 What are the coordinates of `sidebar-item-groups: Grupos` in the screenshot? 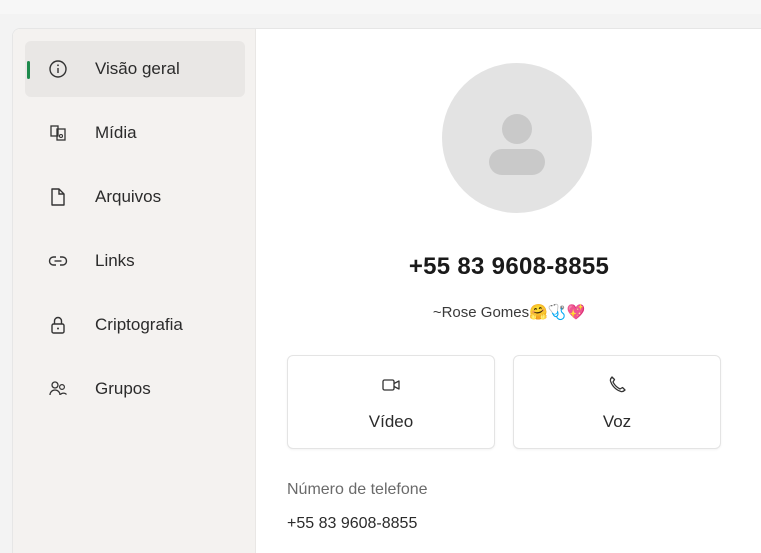 It's located at (135, 389).